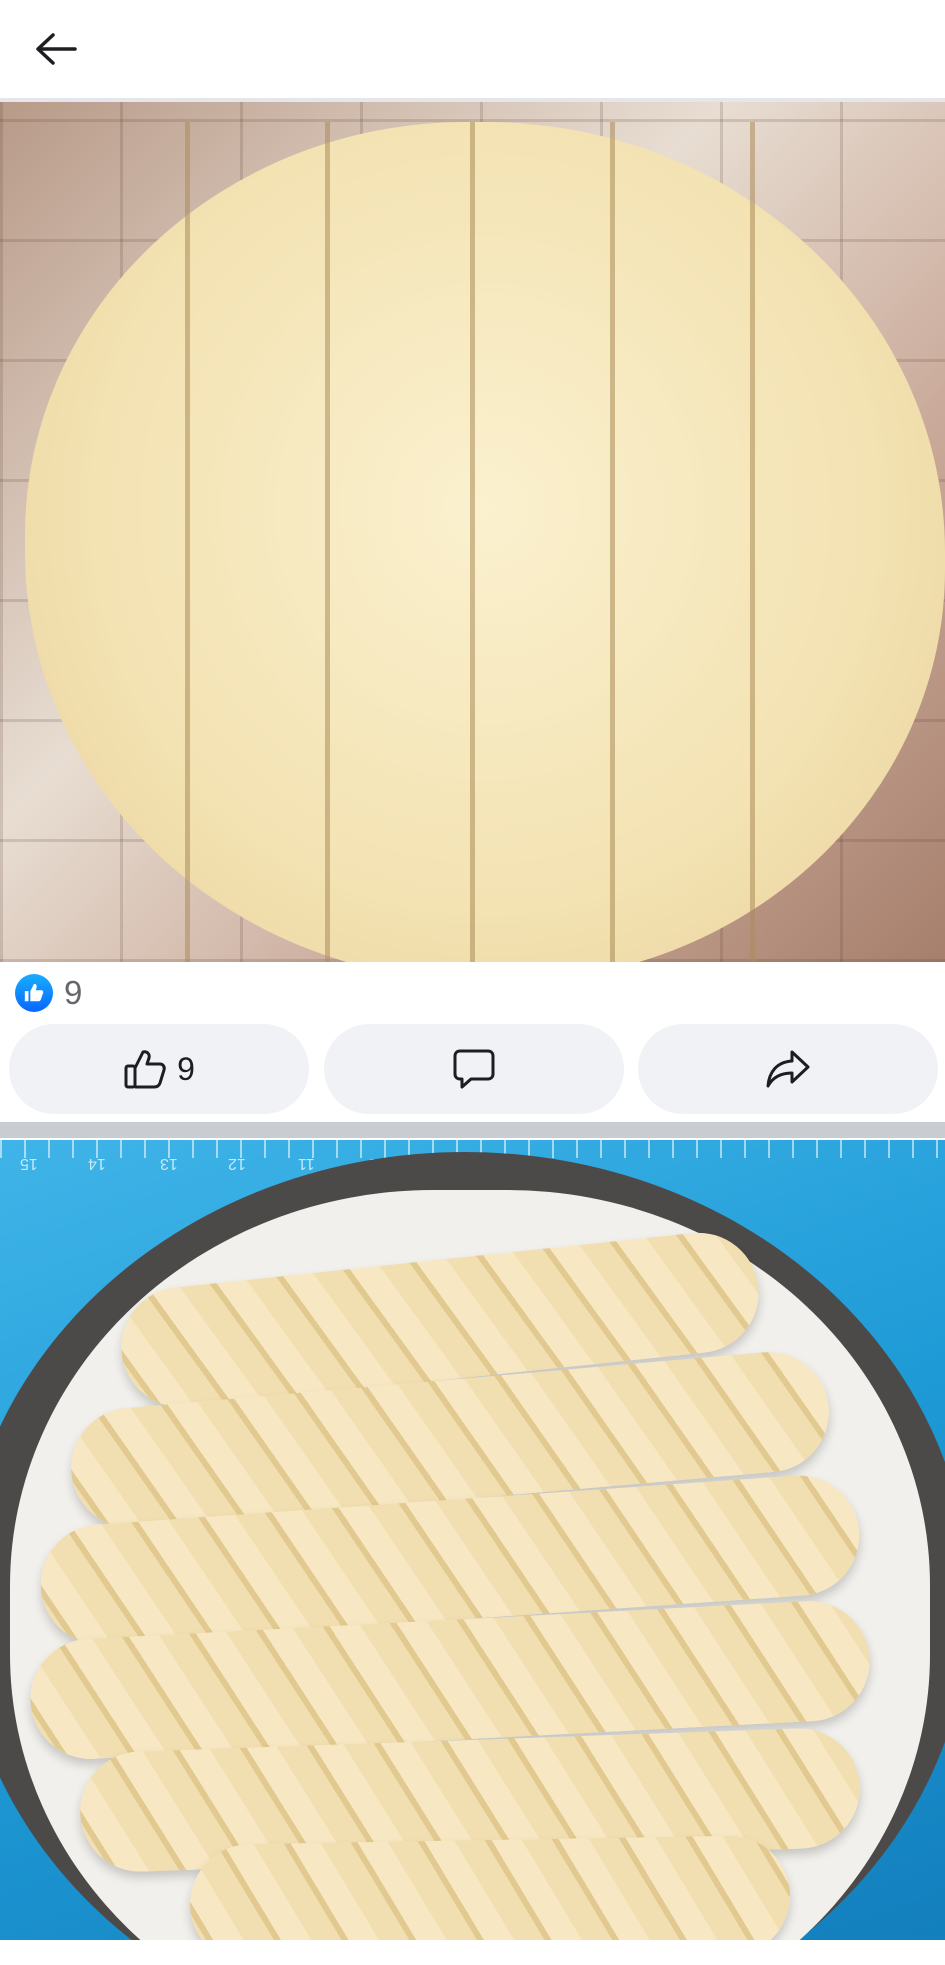 The width and height of the screenshot is (945, 1965). Describe the element at coordinates (237, 1163) in the screenshot. I see `ruler-number: 12` at that location.